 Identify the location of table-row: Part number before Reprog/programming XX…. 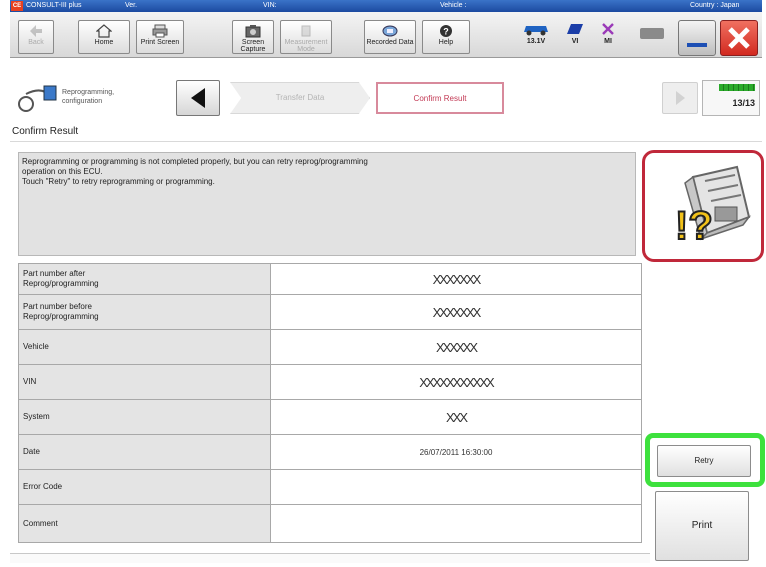
(330, 312).